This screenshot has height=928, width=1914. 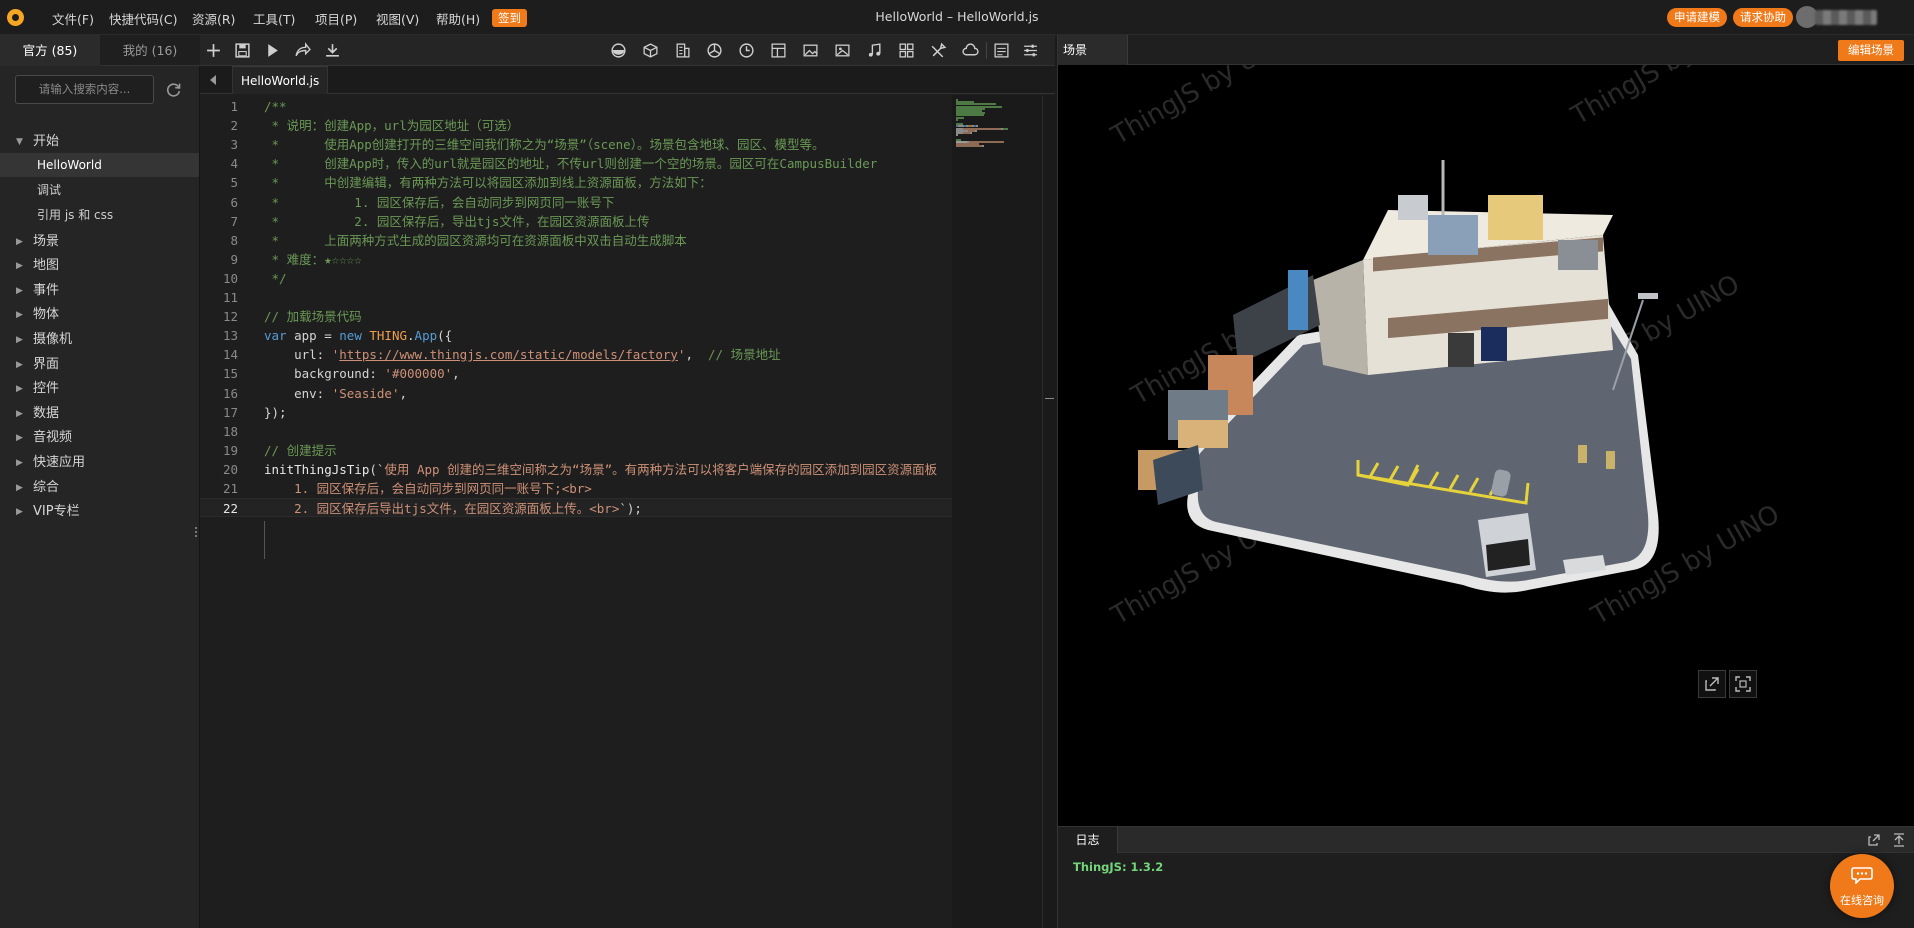 What do you see at coordinates (906, 50) in the screenshot?
I see `widgets-icon` at bounding box center [906, 50].